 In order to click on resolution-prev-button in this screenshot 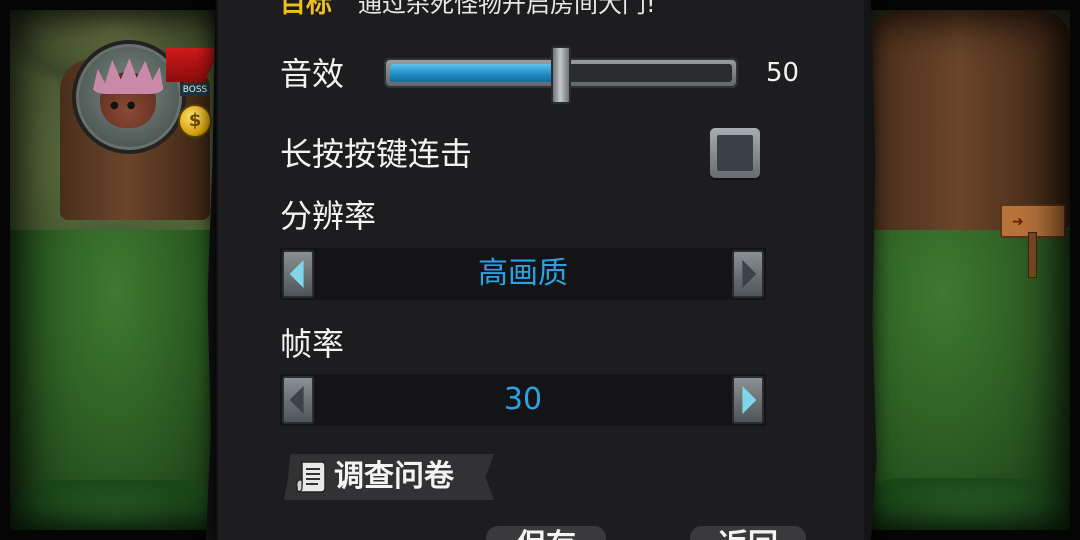, I will do `click(298, 274)`.